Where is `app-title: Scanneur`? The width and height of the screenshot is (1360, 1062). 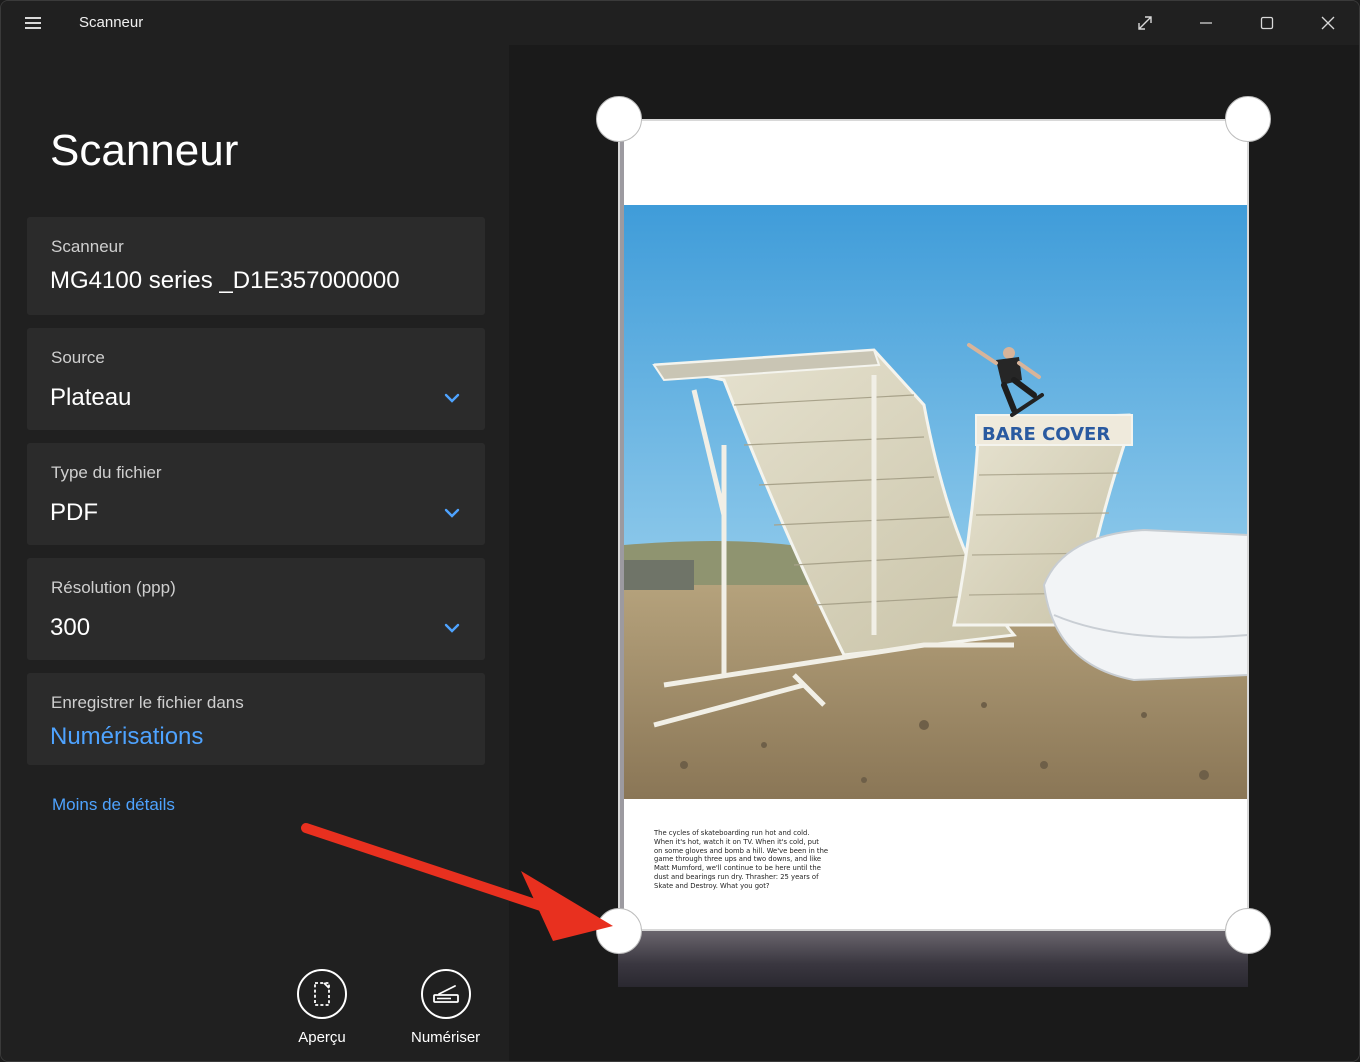 app-title: Scanneur is located at coordinates (111, 22).